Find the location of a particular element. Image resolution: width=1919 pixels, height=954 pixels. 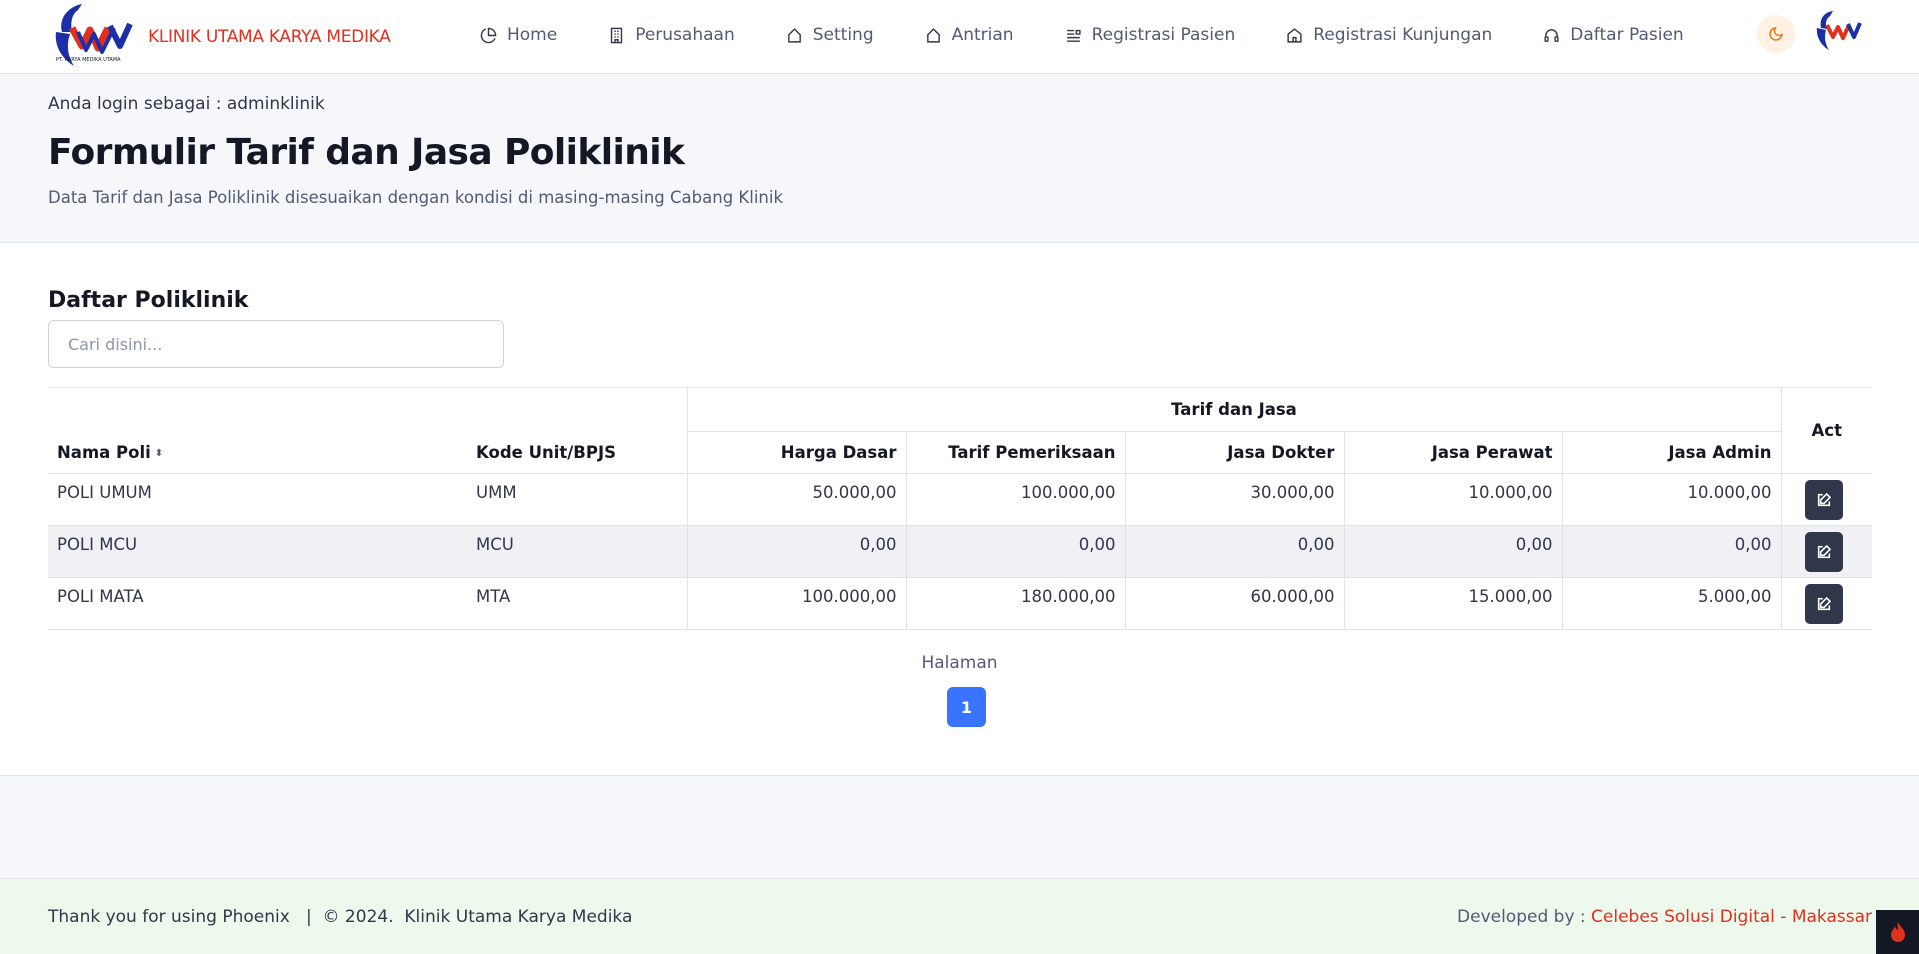

nav-label-registrasi-pasien: Registrasi Pasien is located at coordinates (1163, 35).